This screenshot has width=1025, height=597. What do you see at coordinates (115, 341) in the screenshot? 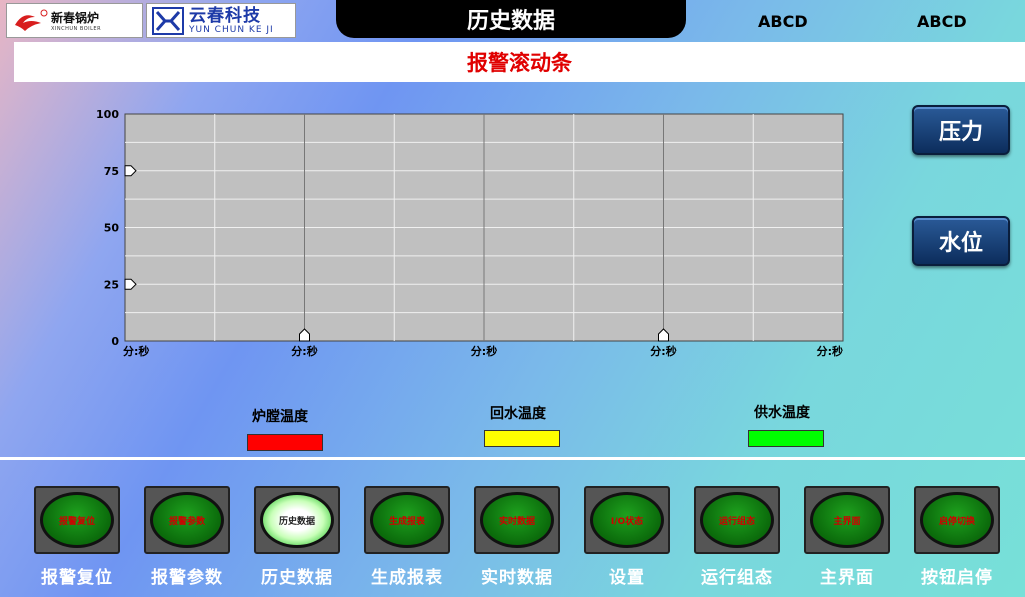
I see `y-tick-label: 0` at bounding box center [115, 341].